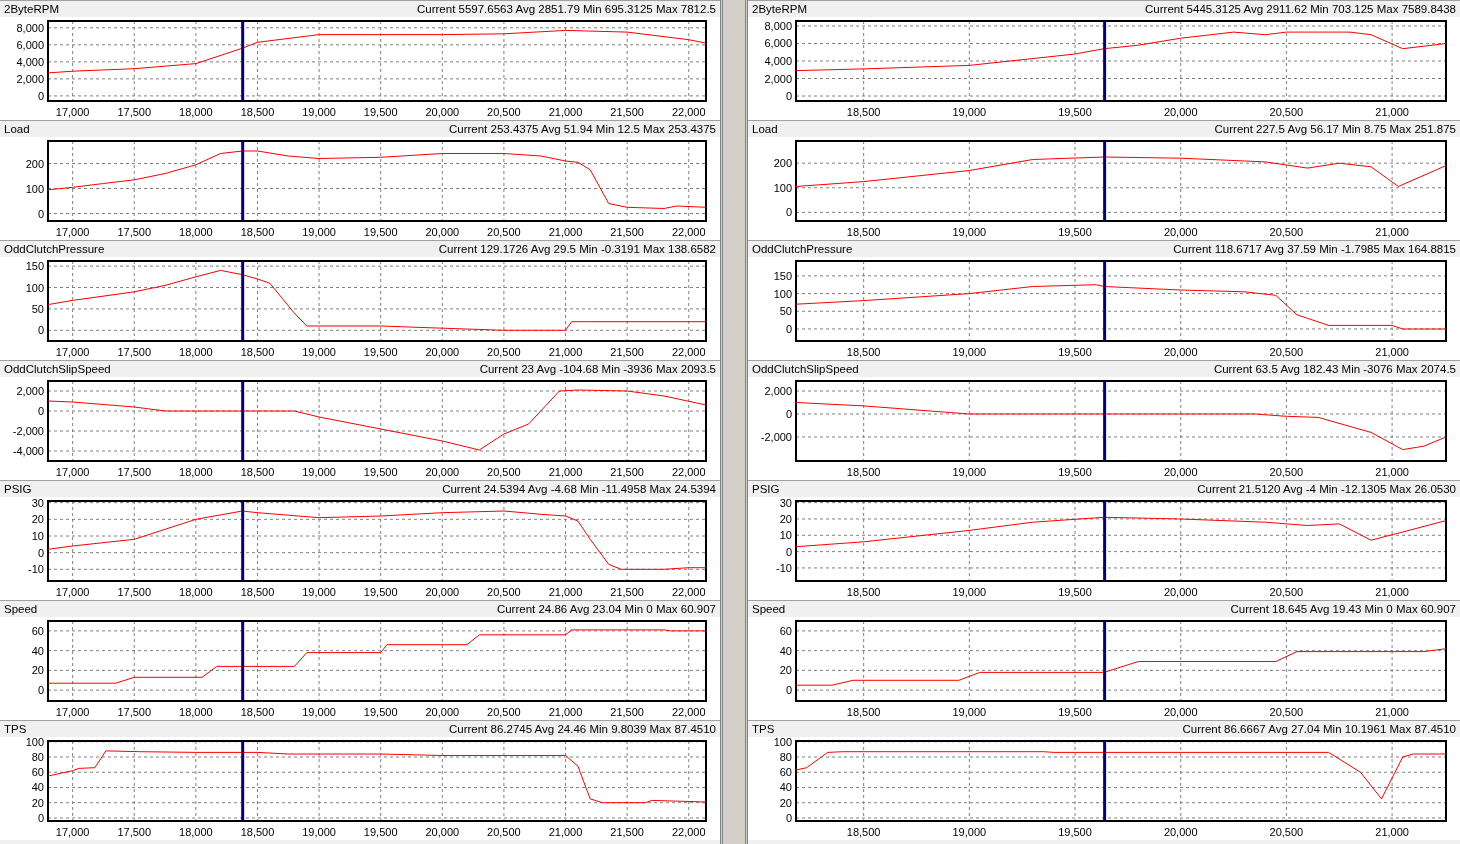 The image size is (1460, 844). What do you see at coordinates (1300, 9) in the screenshot?
I see `chart-stats: Current 5445.3125 Avg 2911.62 Min 703.125 Max 7589.8438` at bounding box center [1300, 9].